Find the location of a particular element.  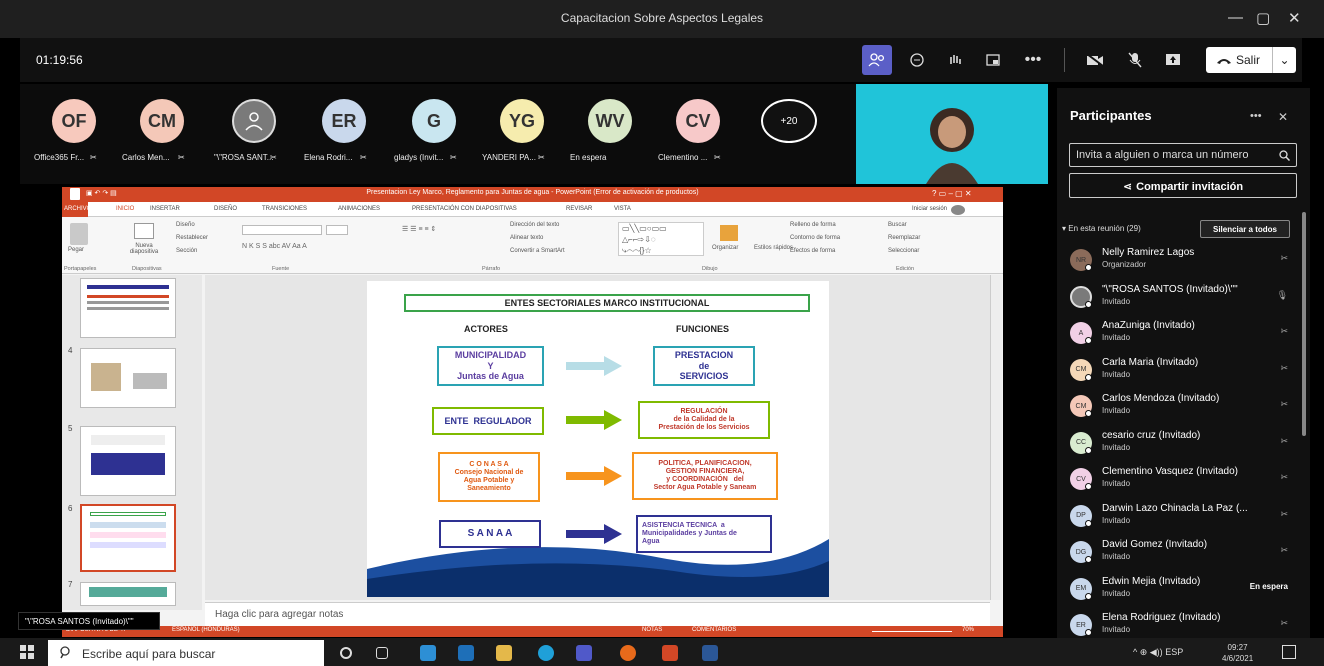

participant-row: CC cesario cruz (Invitado) Invitado ✂ is located at coordinates (1180, 444).